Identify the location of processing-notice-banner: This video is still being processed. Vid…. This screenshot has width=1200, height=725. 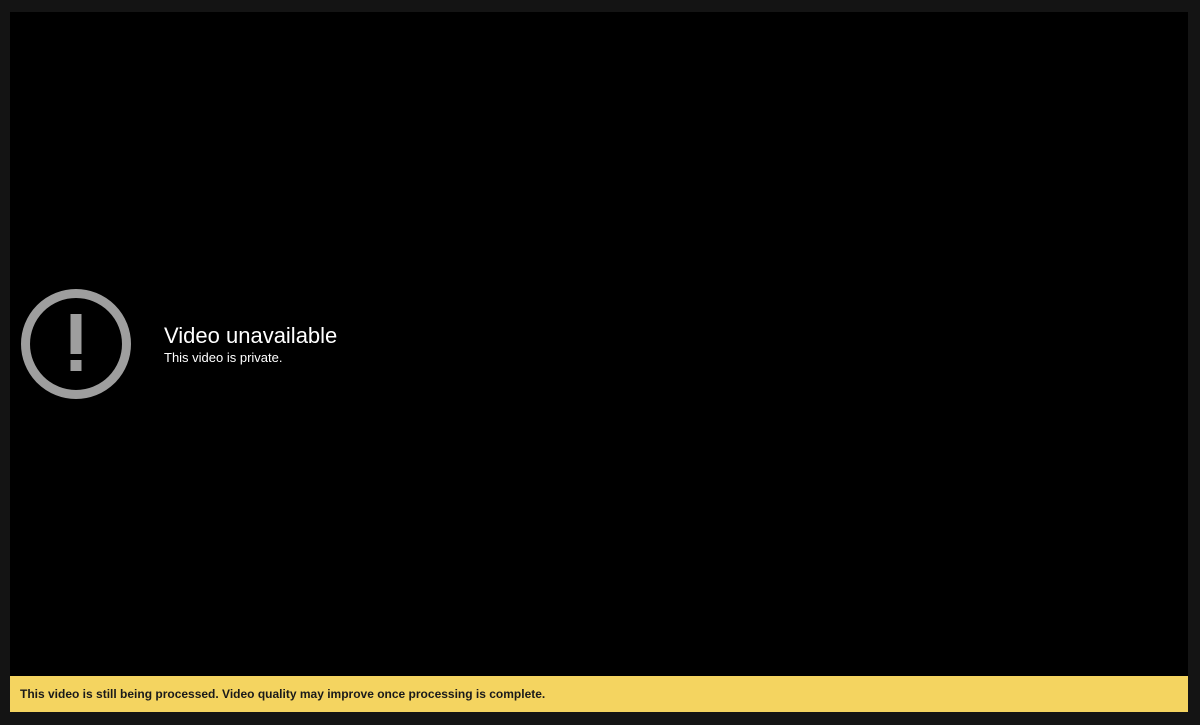
(599, 694).